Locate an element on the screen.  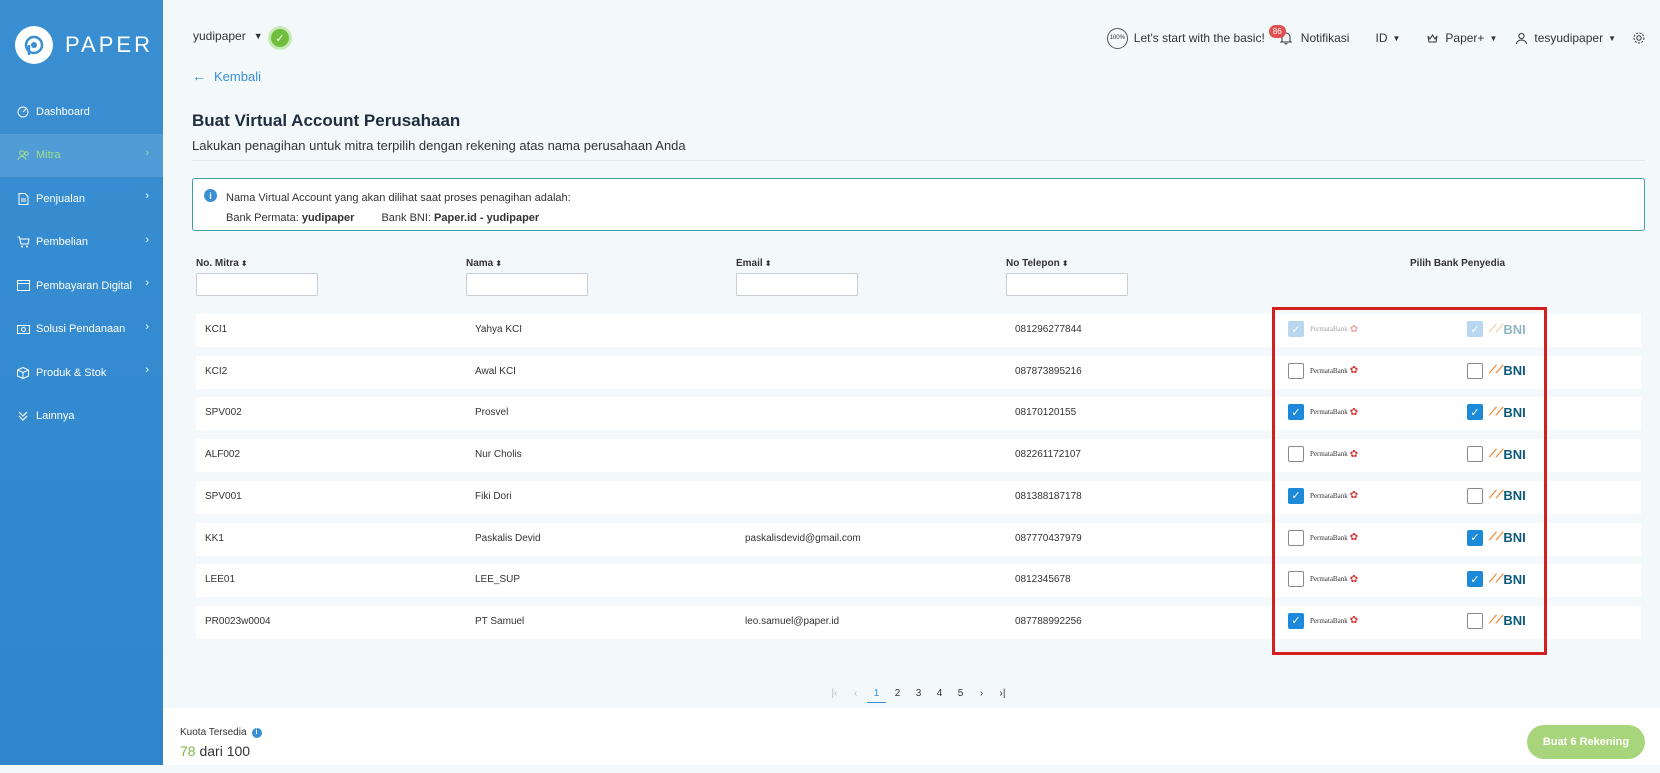
page-1: 1 is located at coordinates (876, 695).